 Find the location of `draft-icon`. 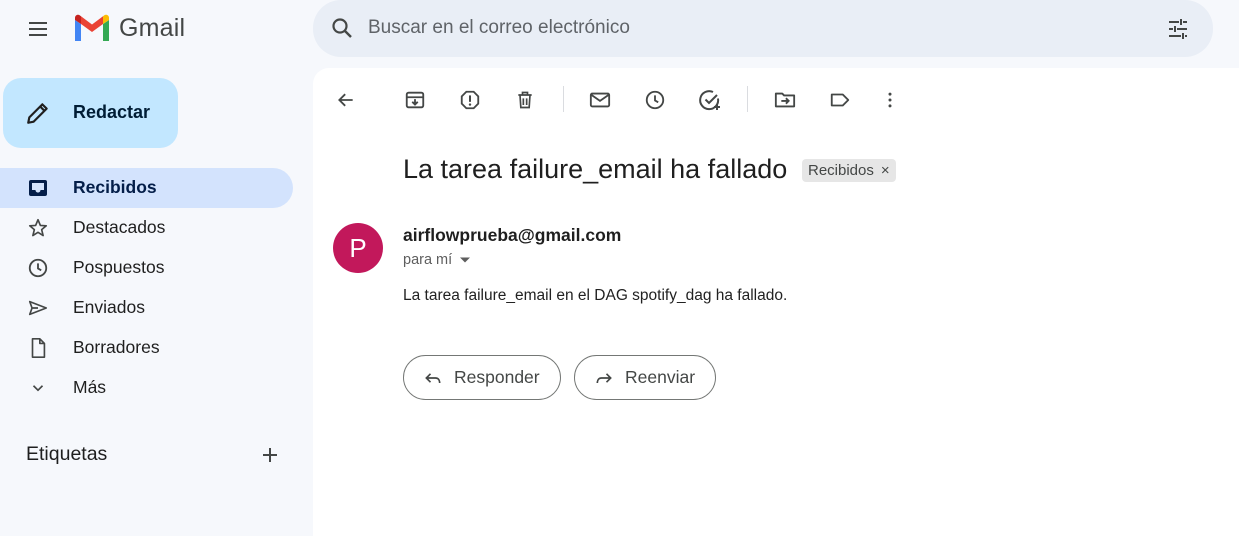

draft-icon is located at coordinates (38, 348).